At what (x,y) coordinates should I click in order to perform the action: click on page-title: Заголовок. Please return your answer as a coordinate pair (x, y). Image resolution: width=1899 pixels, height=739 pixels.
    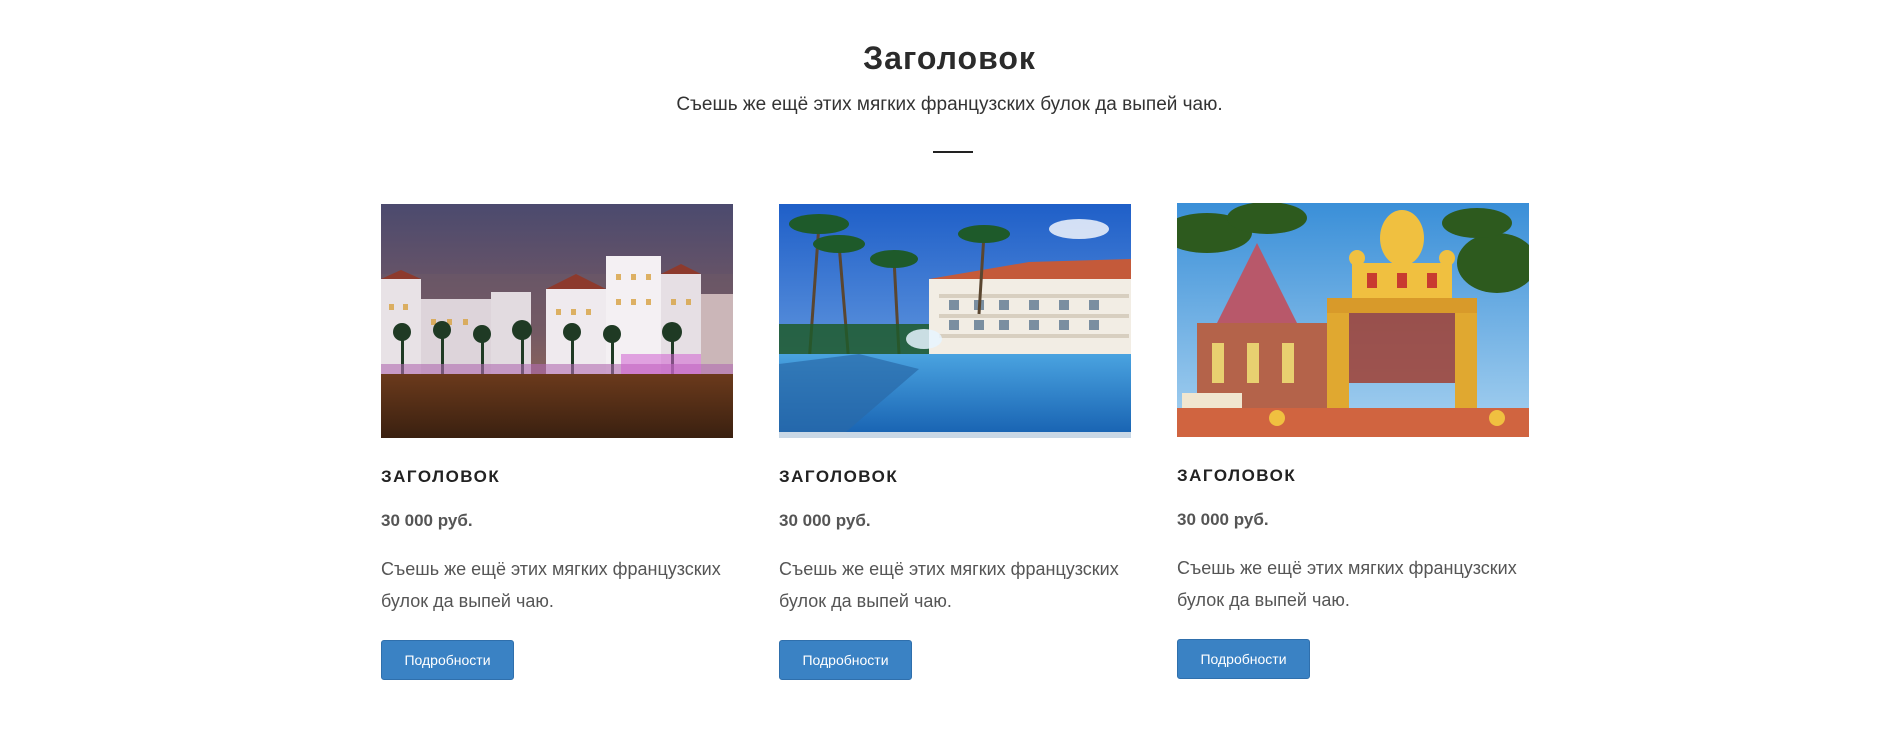
    Looking at the image, I should click on (949, 58).